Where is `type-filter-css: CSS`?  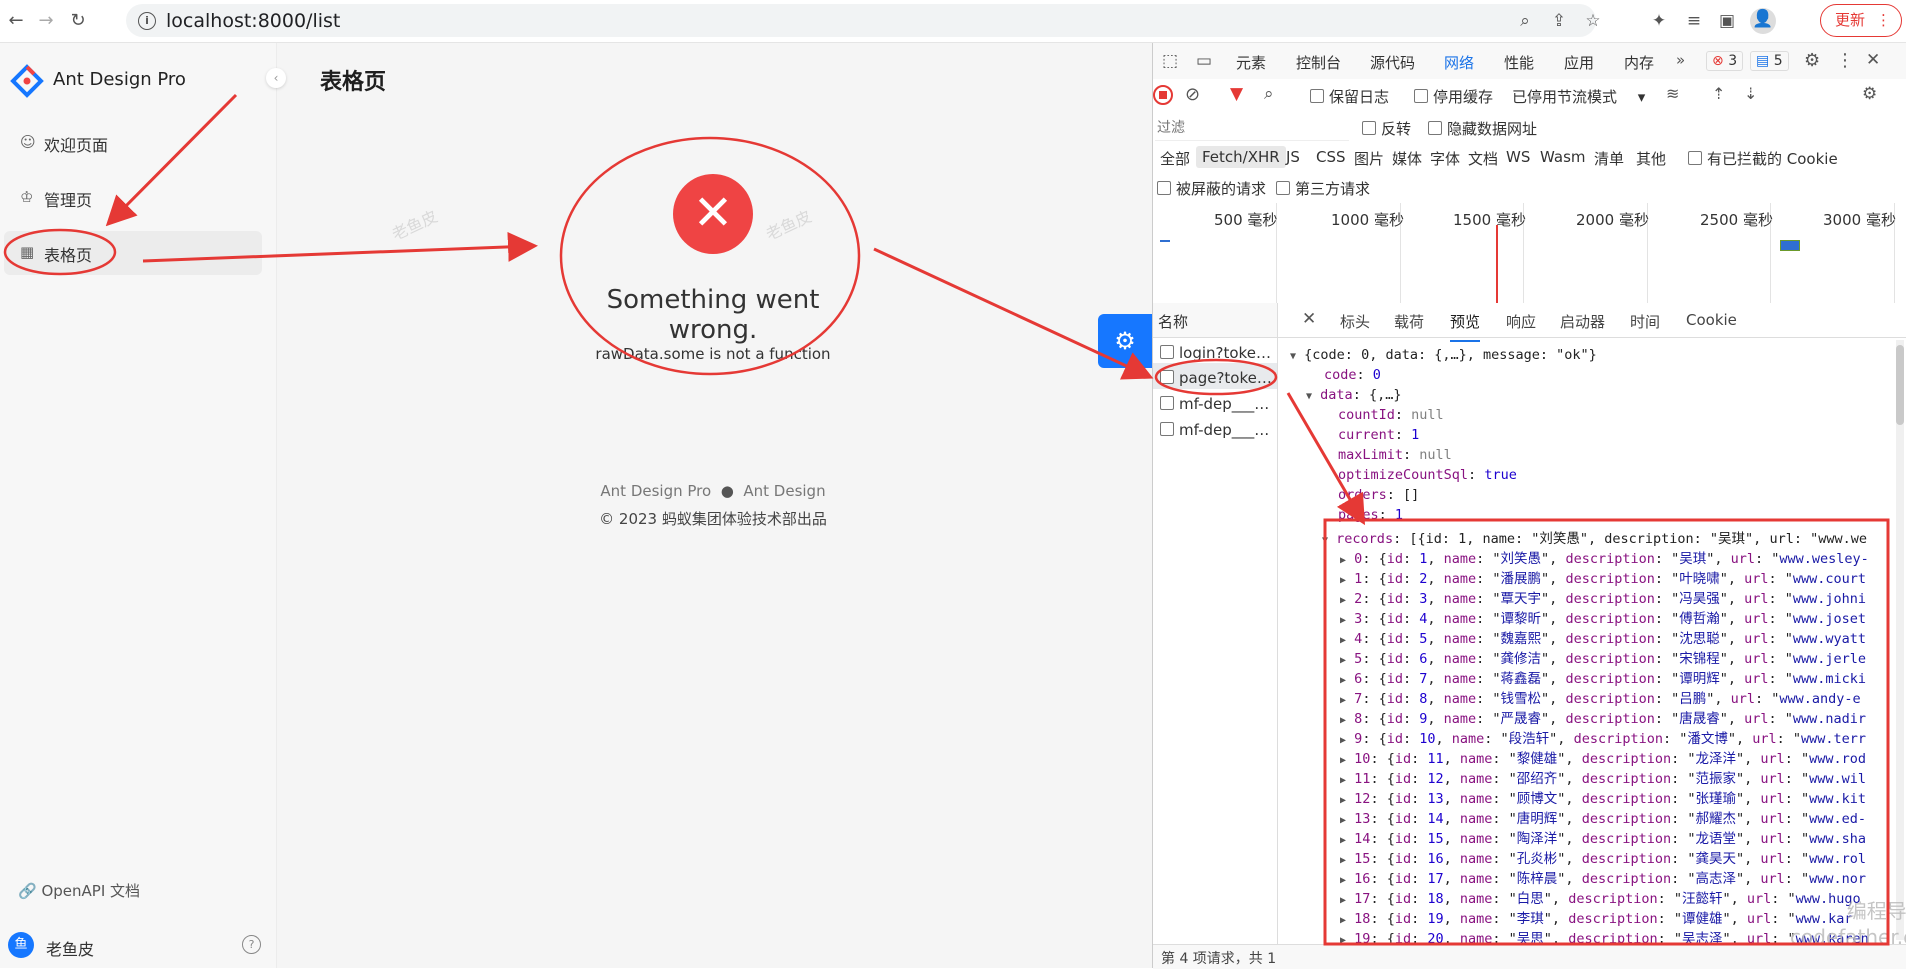 type-filter-css: CSS is located at coordinates (1331, 157).